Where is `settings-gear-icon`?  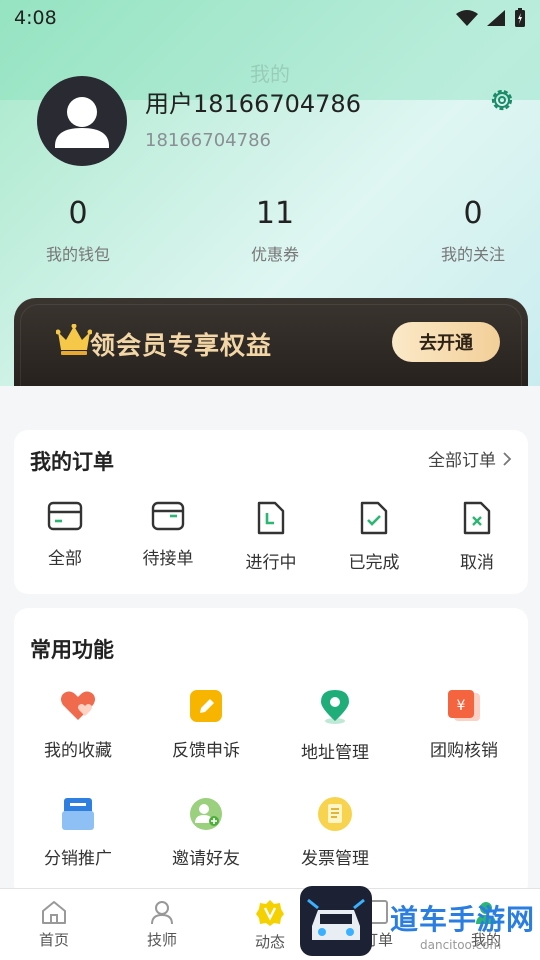
settings-gear-icon is located at coordinates (502, 100).